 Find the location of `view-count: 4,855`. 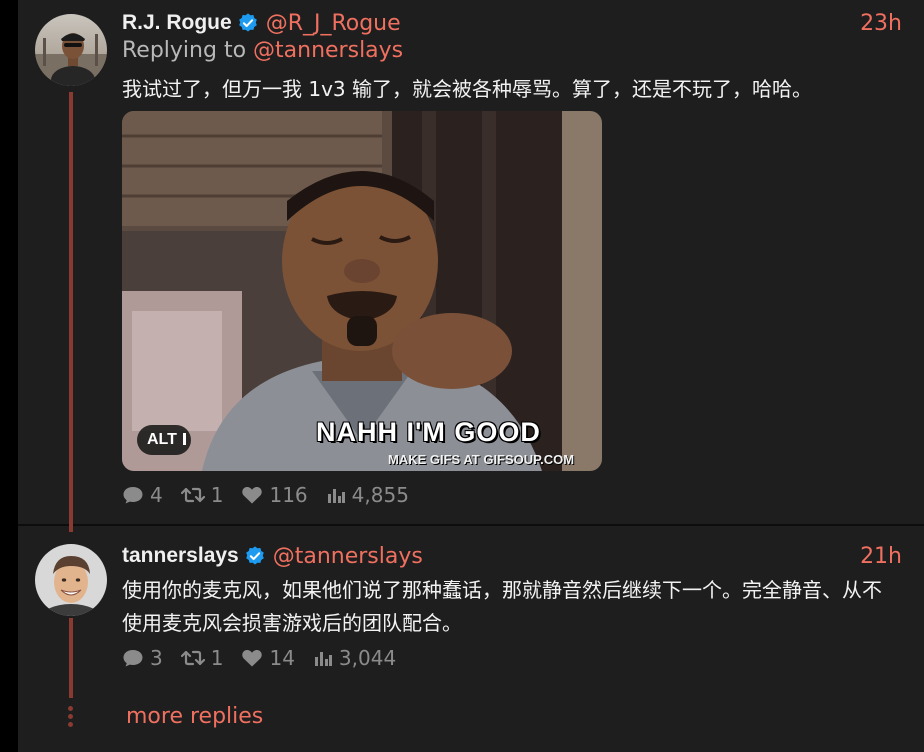

view-count: 4,855 is located at coordinates (380, 495).